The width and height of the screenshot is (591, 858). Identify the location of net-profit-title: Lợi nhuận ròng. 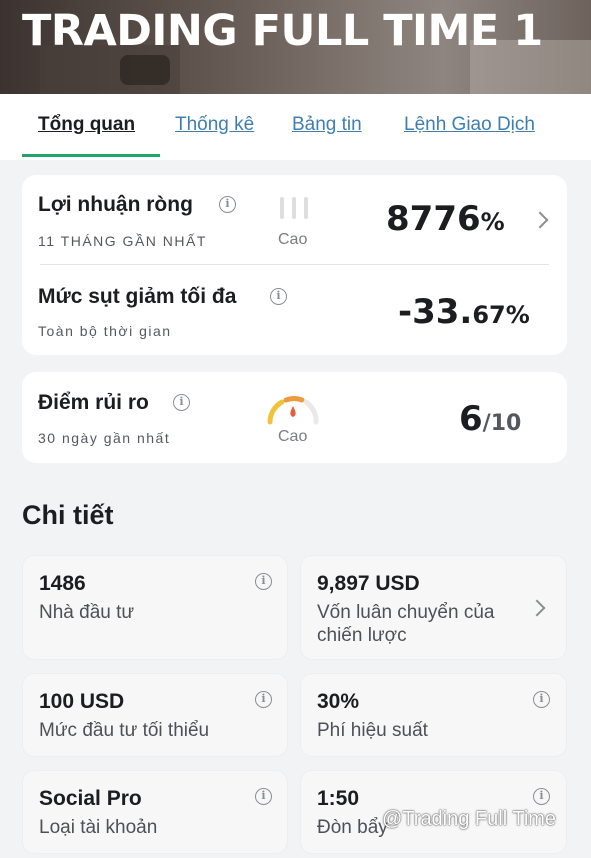
(115, 204).